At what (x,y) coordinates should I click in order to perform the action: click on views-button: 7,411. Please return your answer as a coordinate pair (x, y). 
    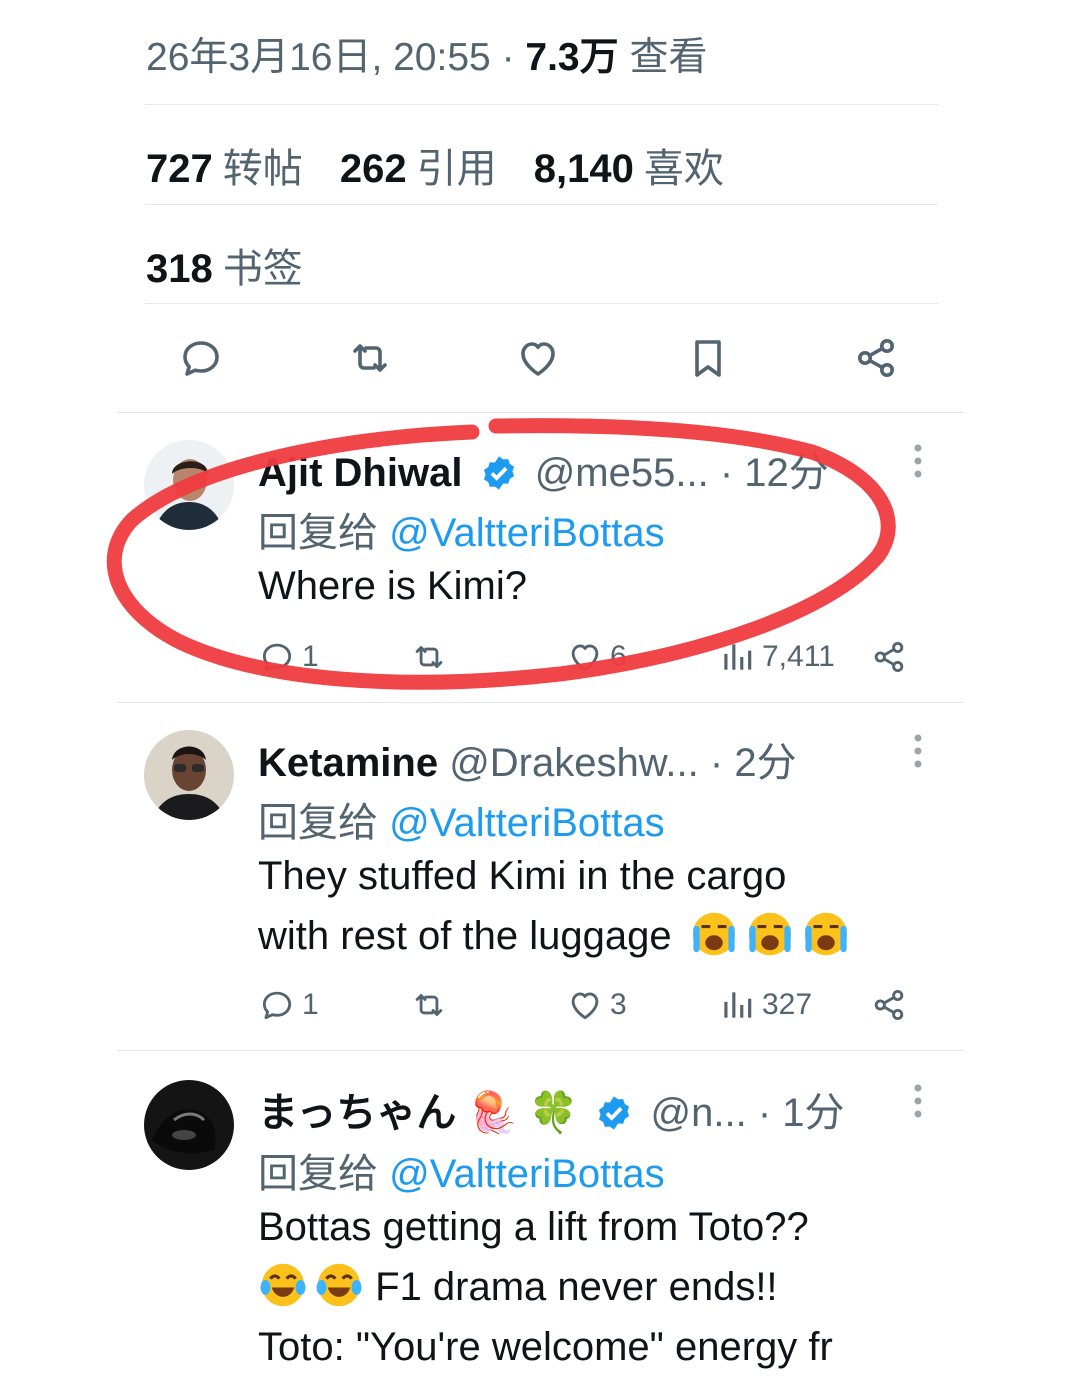
    Looking at the image, I should click on (776, 657).